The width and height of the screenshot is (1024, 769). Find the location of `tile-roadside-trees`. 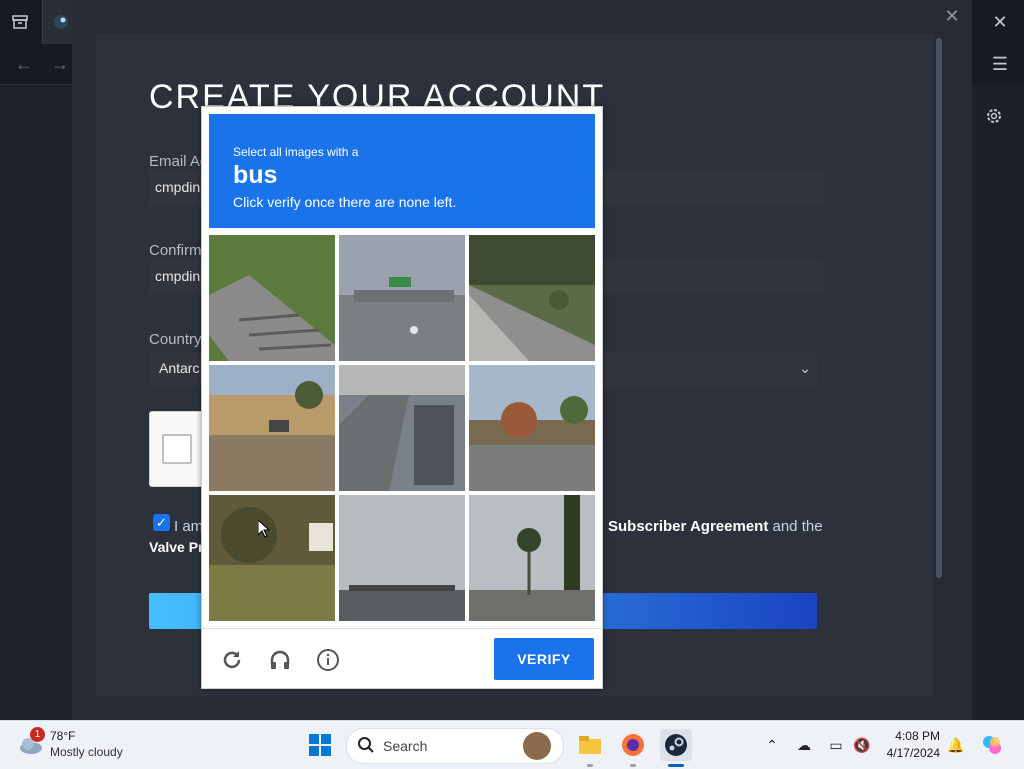

tile-roadside-trees is located at coordinates (532, 428).